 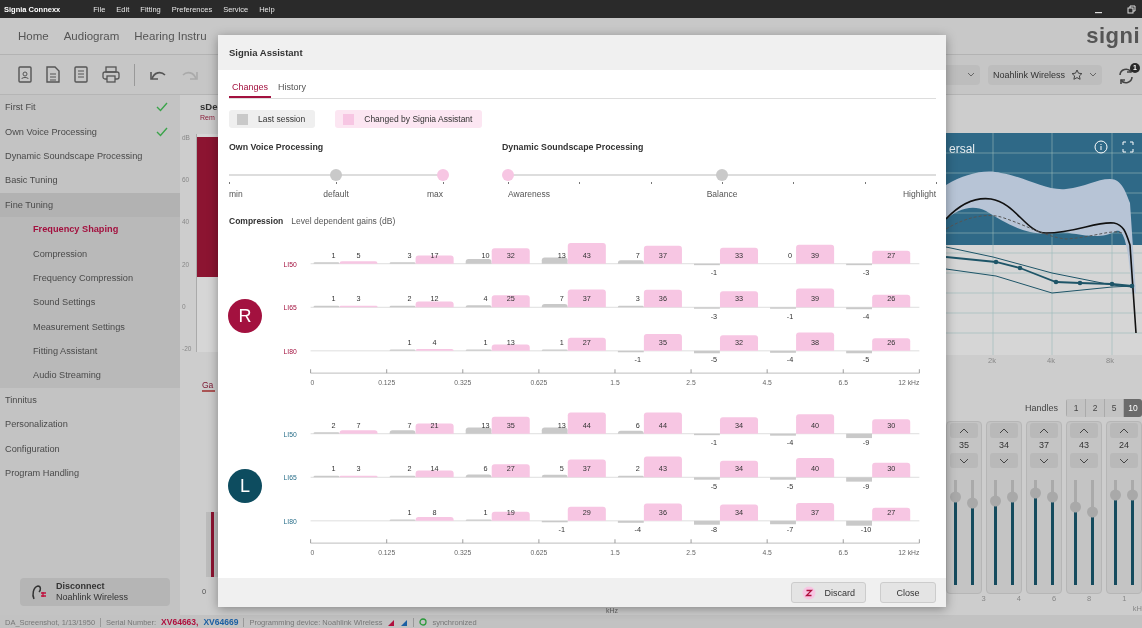 What do you see at coordinates (343, 221) in the screenshot?
I see `section-subtitle: Level dependent gains (dB)` at bounding box center [343, 221].